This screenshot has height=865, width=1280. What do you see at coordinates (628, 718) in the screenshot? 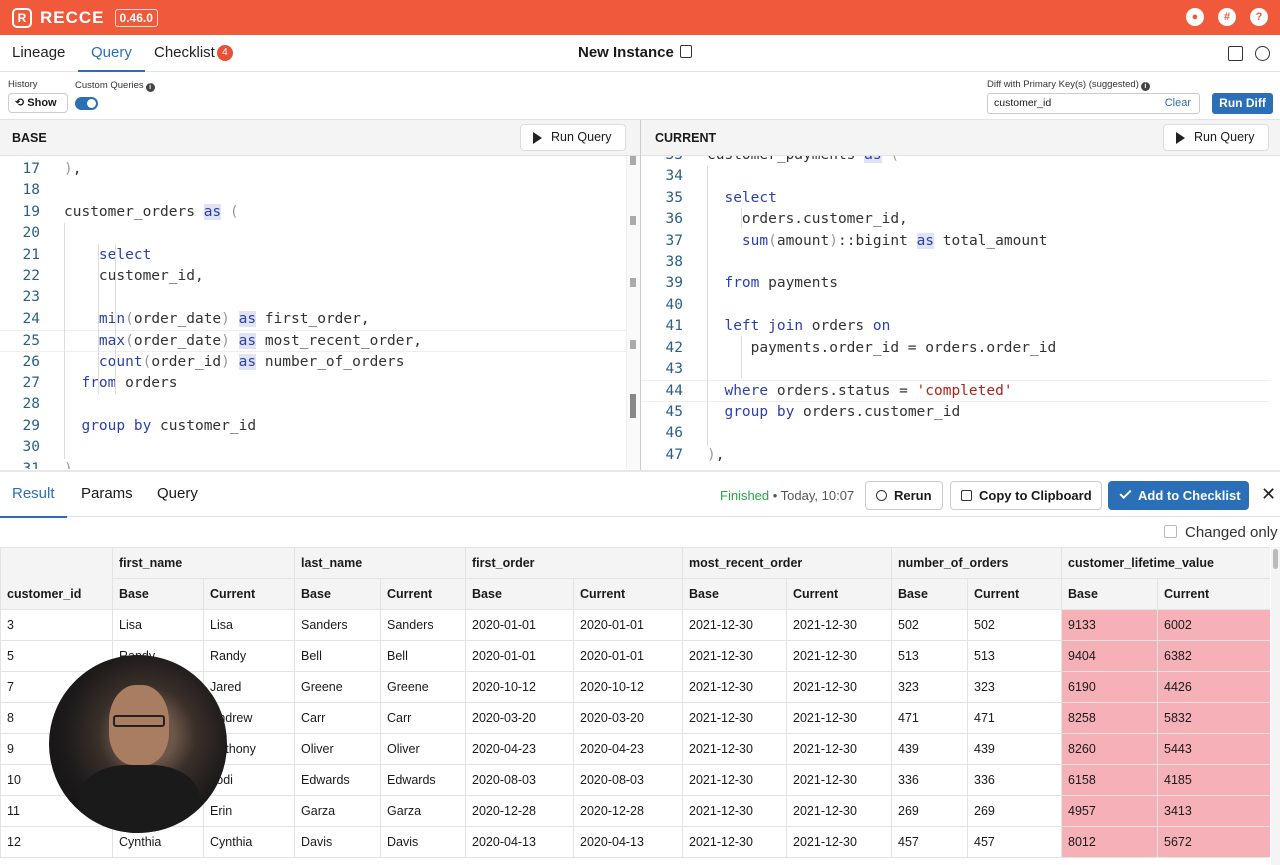
I see `table-cell: 2020-03-20` at bounding box center [628, 718].